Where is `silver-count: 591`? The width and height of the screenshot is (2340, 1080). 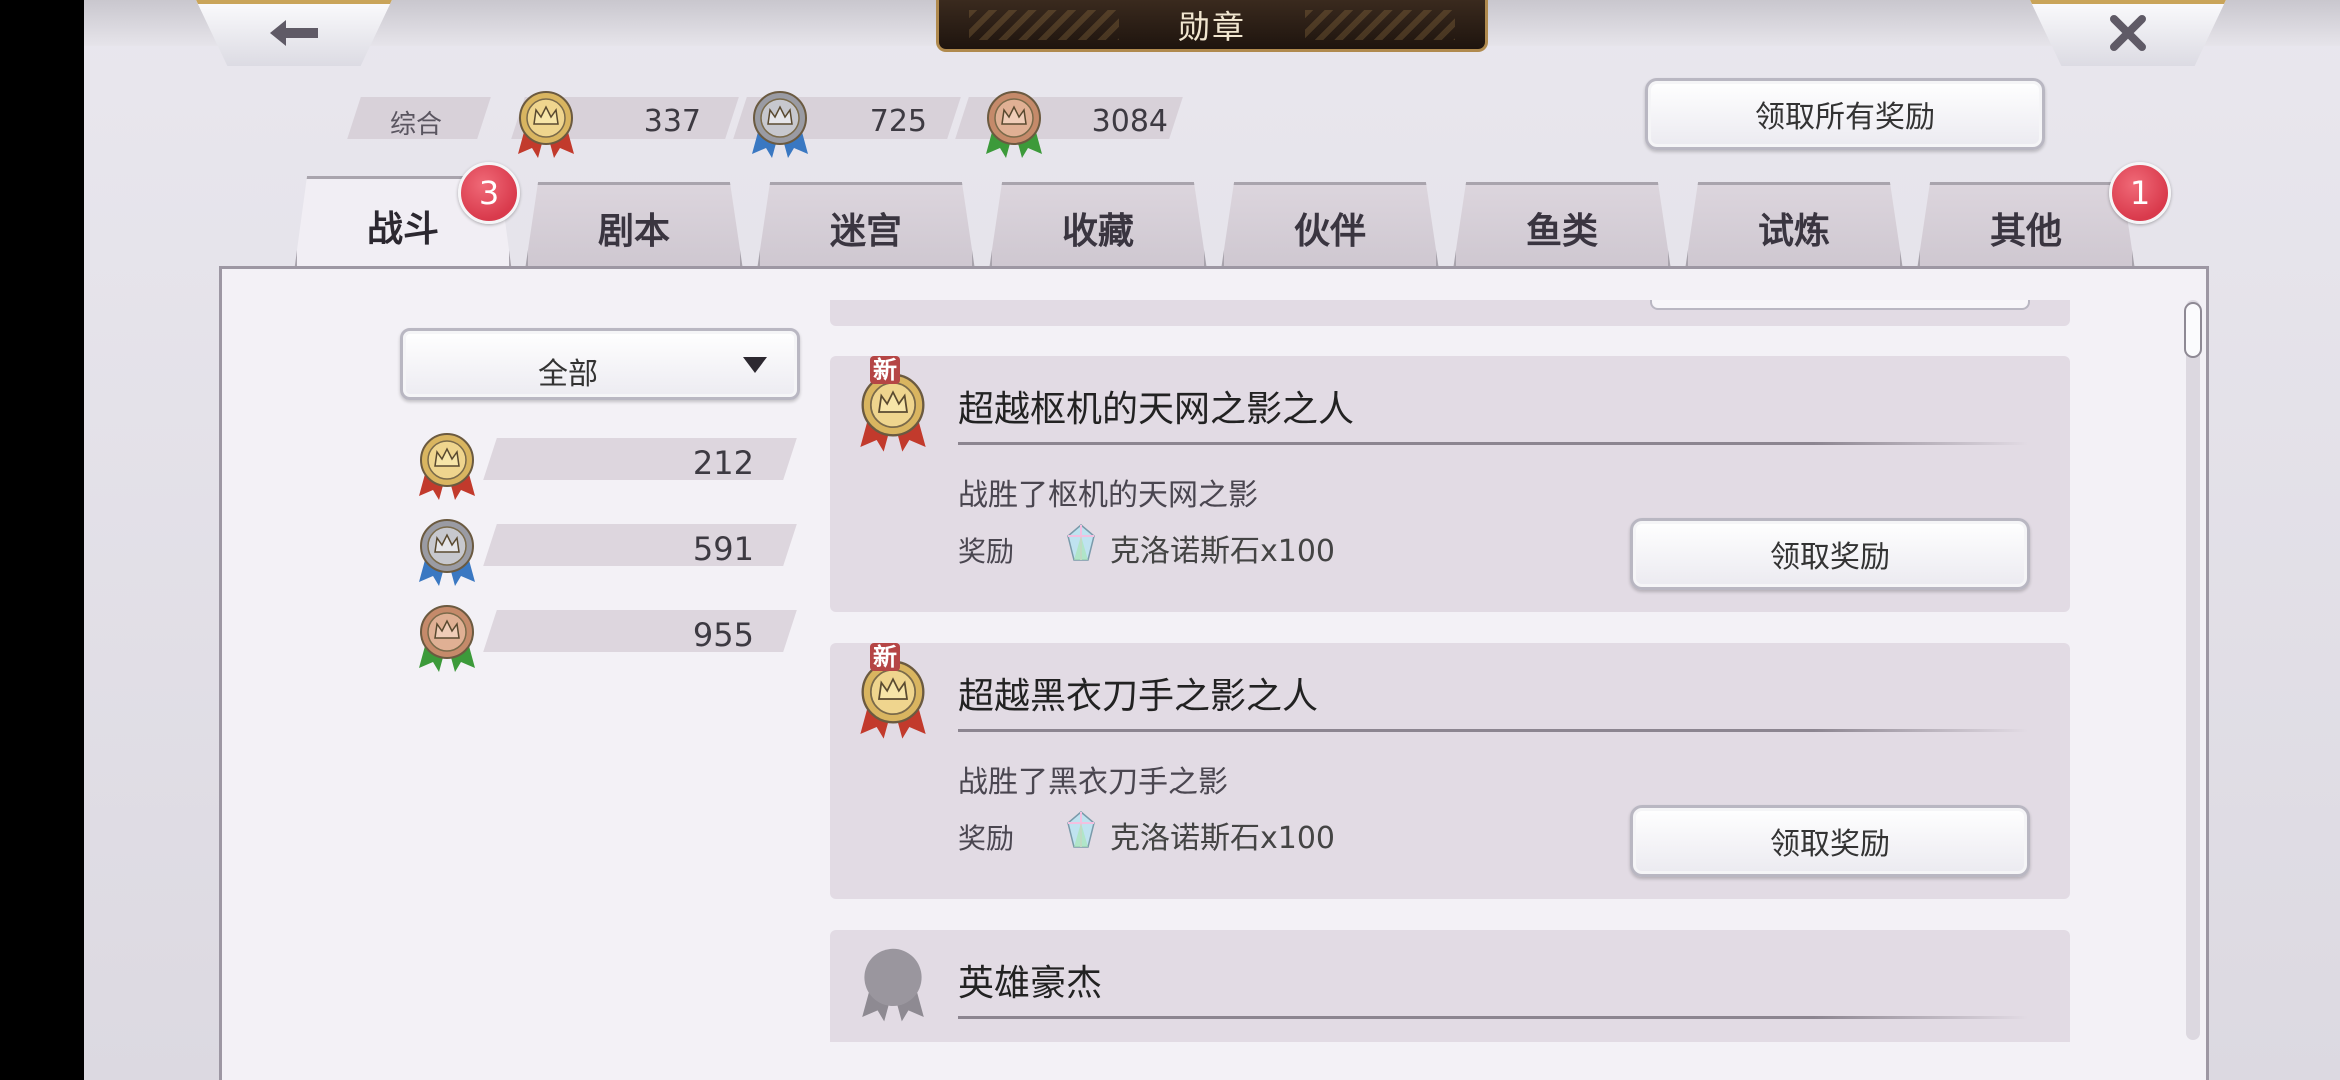 silver-count: 591 is located at coordinates (723, 549).